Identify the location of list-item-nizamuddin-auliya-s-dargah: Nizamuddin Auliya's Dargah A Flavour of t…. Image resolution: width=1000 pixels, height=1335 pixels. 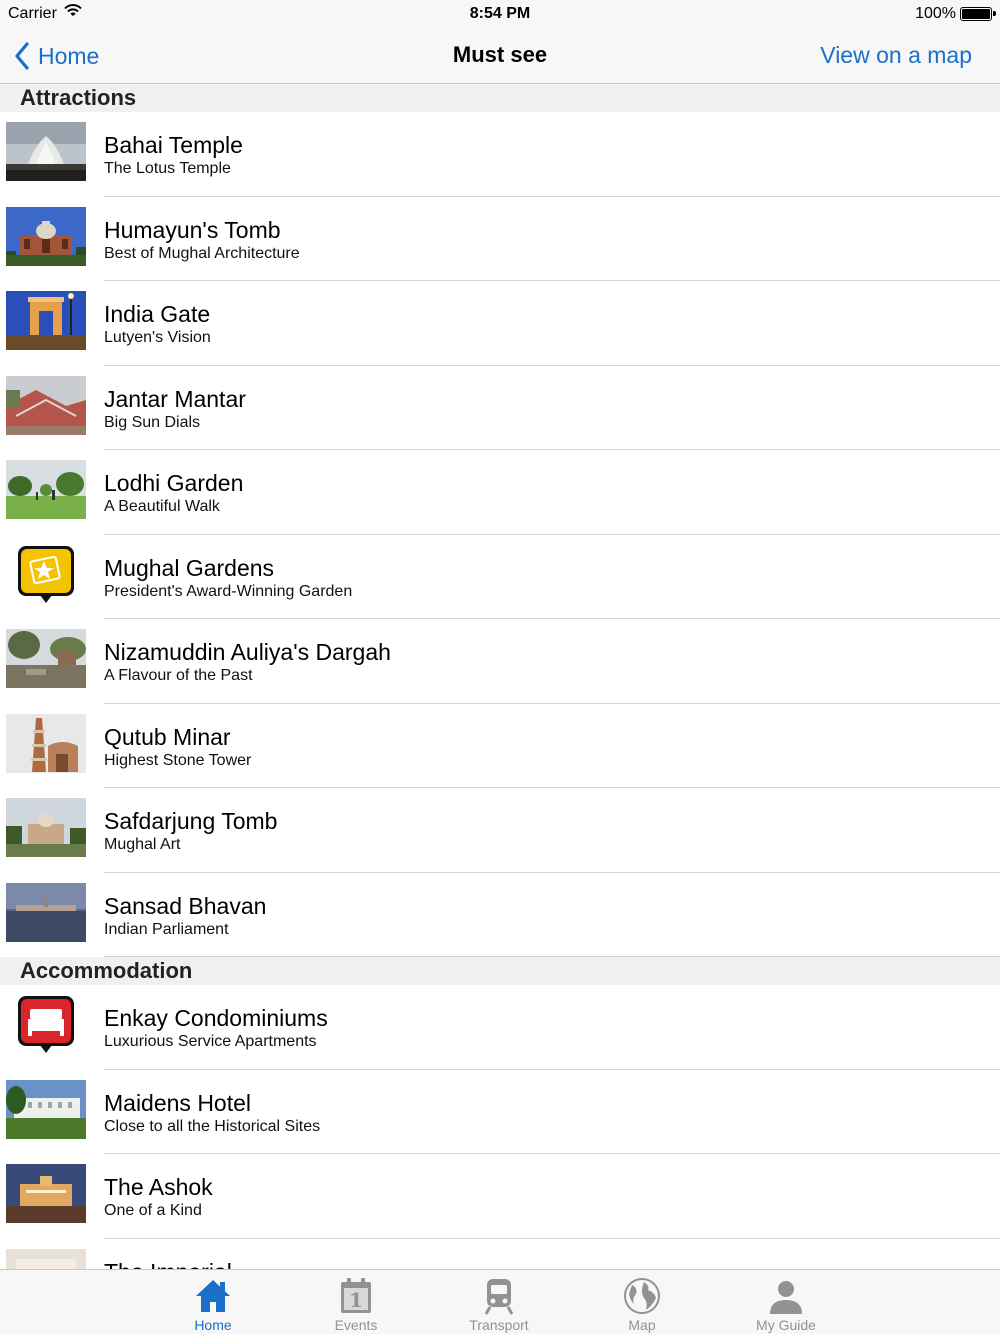
(500, 661).